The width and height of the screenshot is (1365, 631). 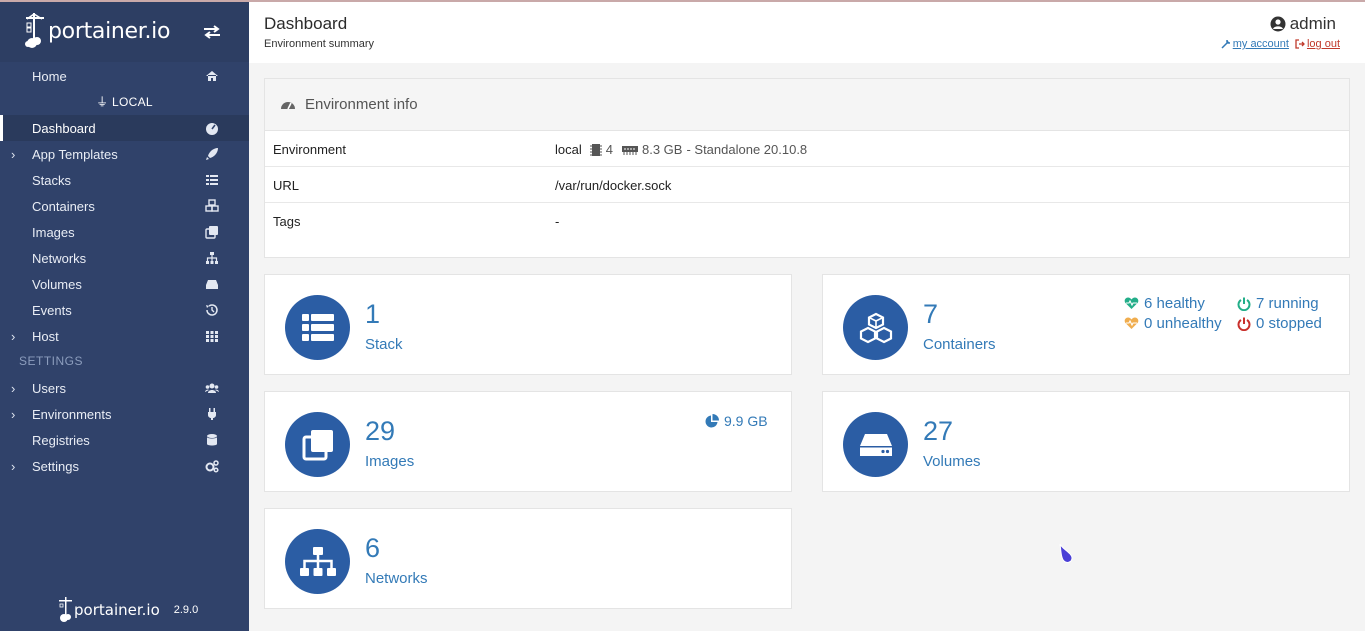 I want to click on log-out-link: log out, so click(x=1317, y=44).